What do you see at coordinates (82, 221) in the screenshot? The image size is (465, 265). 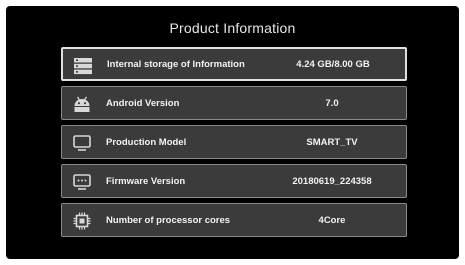 I see `processor-icon` at bounding box center [82, 221].